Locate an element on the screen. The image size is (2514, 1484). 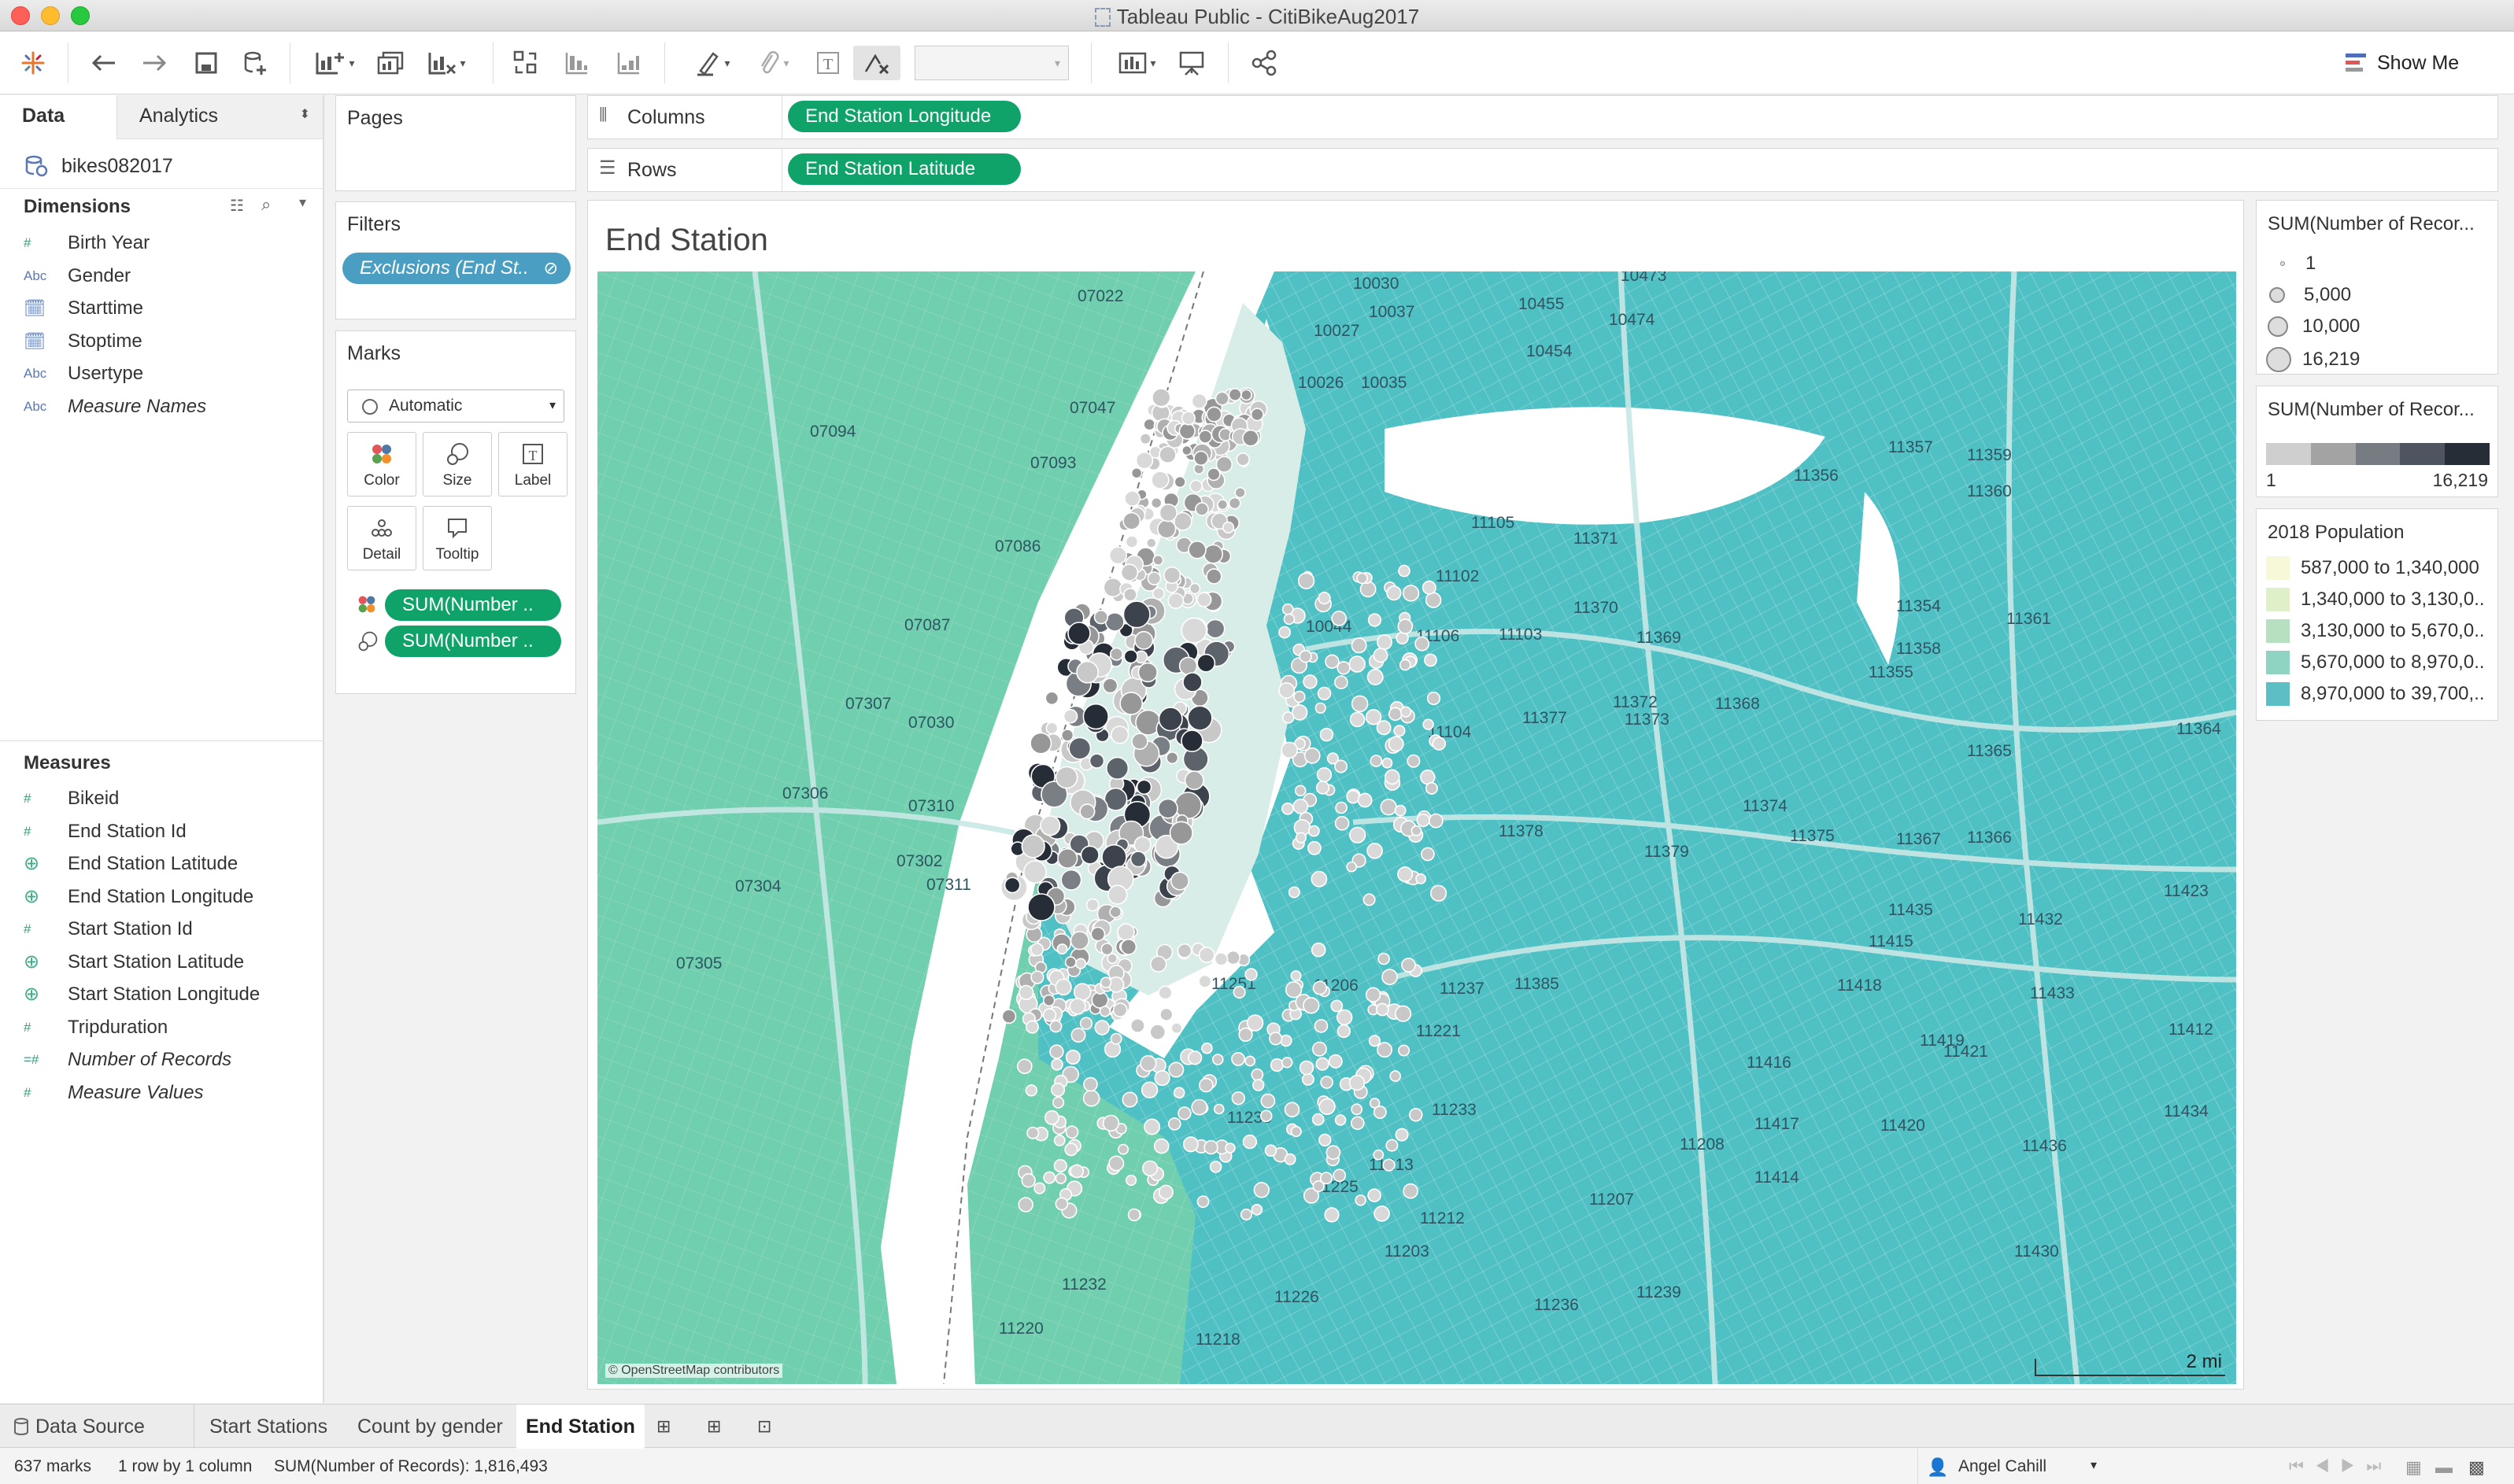
rows-shelf: ☰ Rows End Station Latitude is located at coordinates (1542, 170).